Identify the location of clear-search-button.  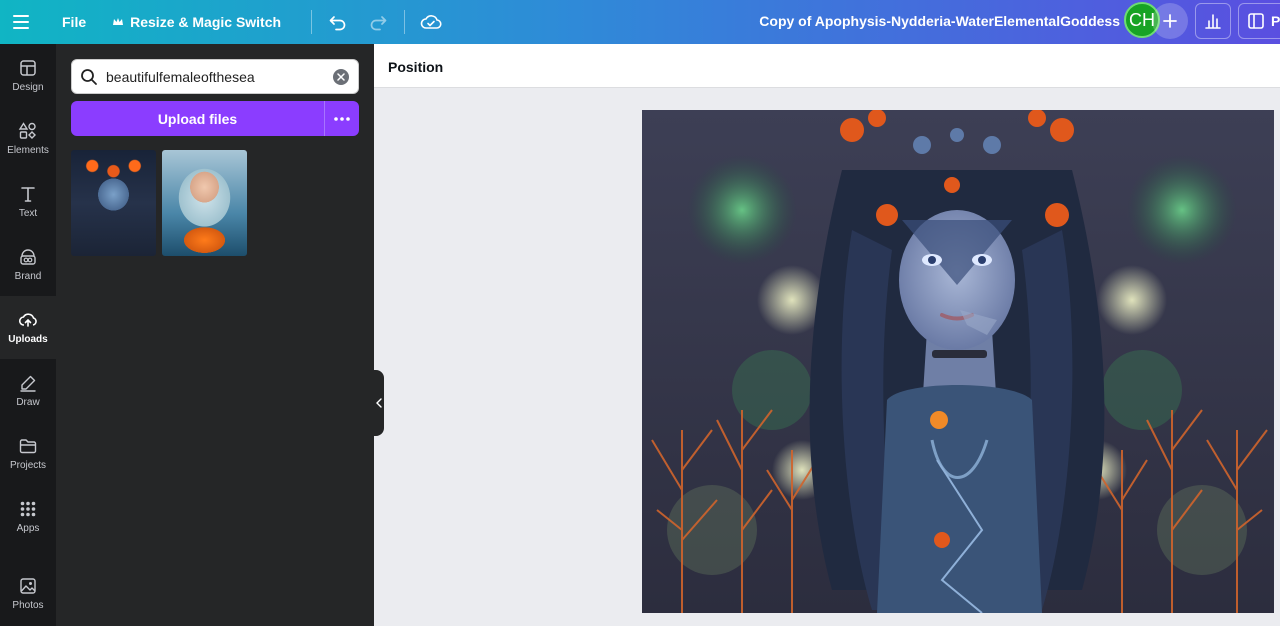
(341, 77).